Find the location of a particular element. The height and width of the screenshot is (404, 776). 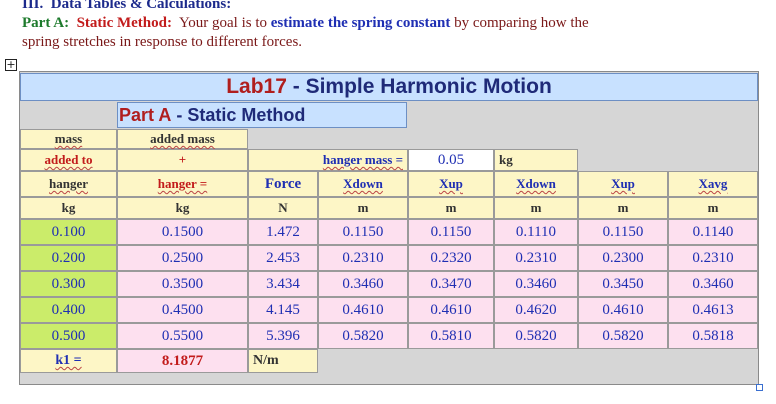

cell-xup: 0.5810 is located at coordinates (451, 336).